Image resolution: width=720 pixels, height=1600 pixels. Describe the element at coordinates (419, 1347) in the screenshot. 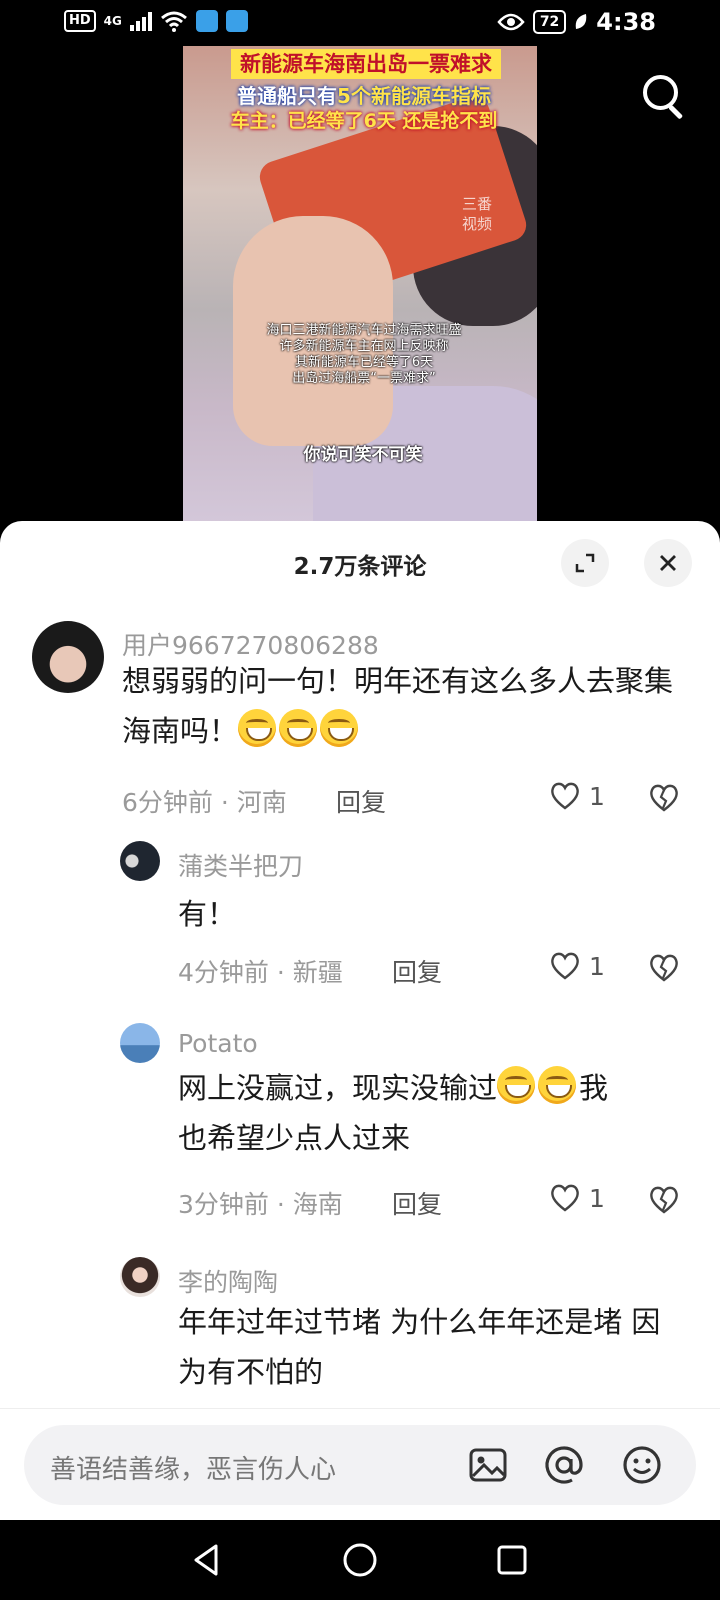

I see `comment-text: 年年过年过节堵 为什么年年还是堵 因为有不怕的` at that location.